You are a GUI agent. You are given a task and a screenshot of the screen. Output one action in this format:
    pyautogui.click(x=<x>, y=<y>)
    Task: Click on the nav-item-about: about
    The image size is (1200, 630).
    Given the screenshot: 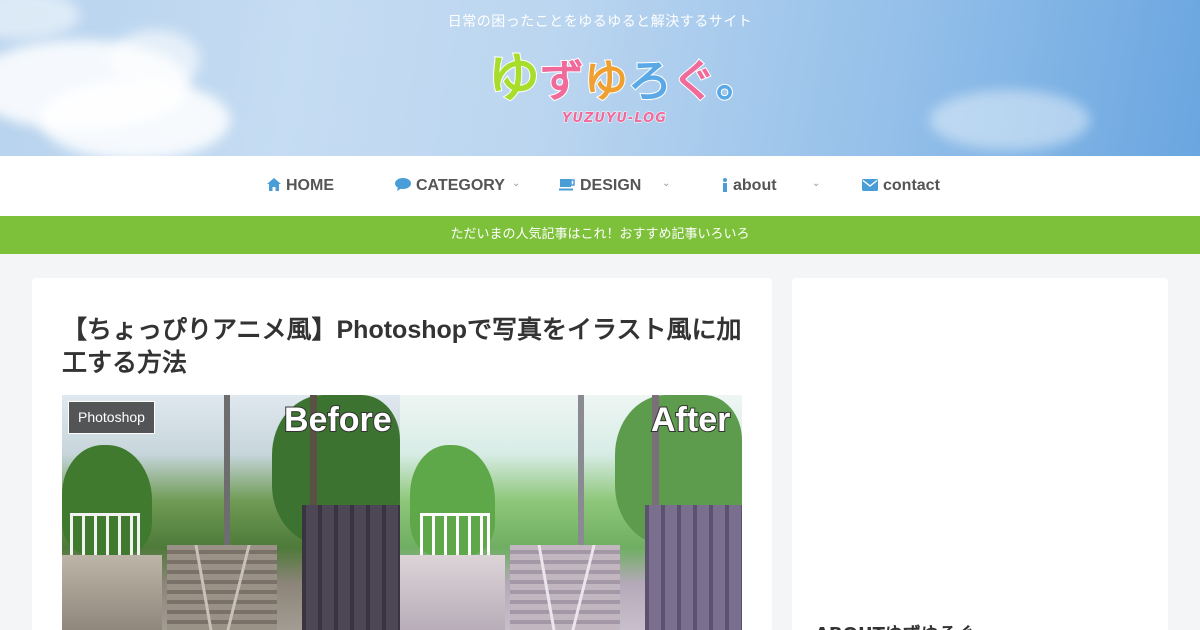 What is the action you would take?
    pyautogui.click(x=749, y=186)
    